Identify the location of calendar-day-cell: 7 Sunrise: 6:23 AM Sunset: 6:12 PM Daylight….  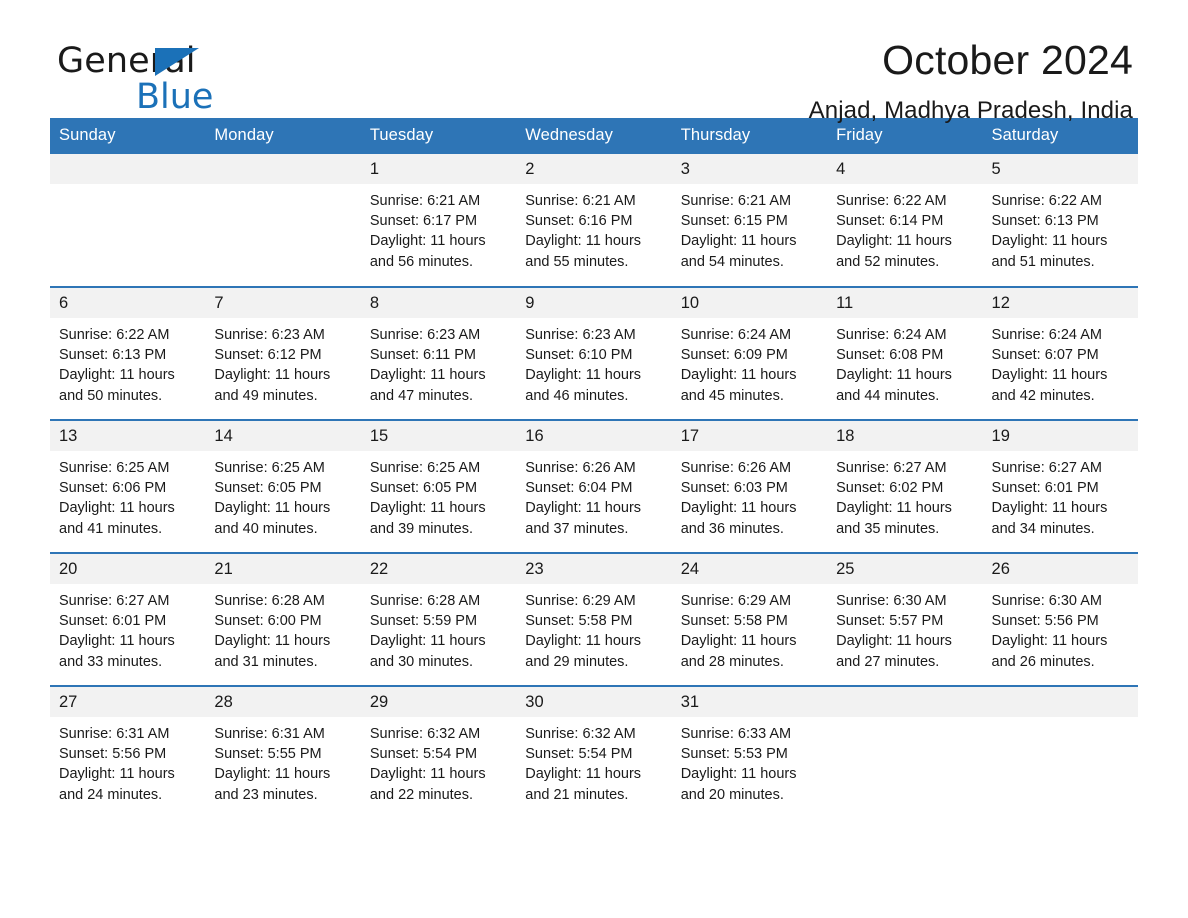
(283, 353).